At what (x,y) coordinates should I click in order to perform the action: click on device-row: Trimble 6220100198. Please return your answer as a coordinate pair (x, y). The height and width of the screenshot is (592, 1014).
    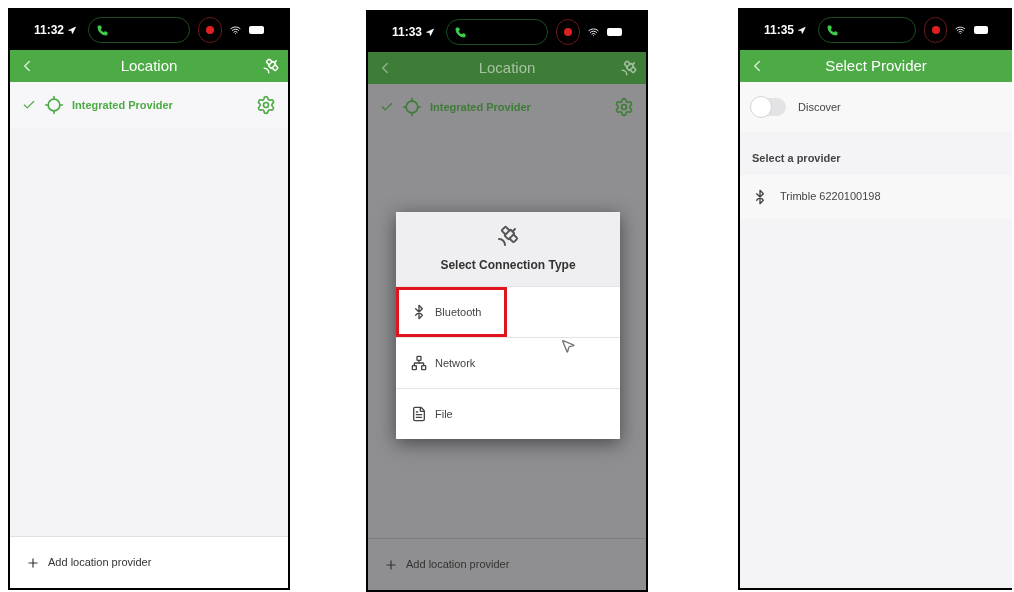
    Looking at the image, I should click on (876, 196).